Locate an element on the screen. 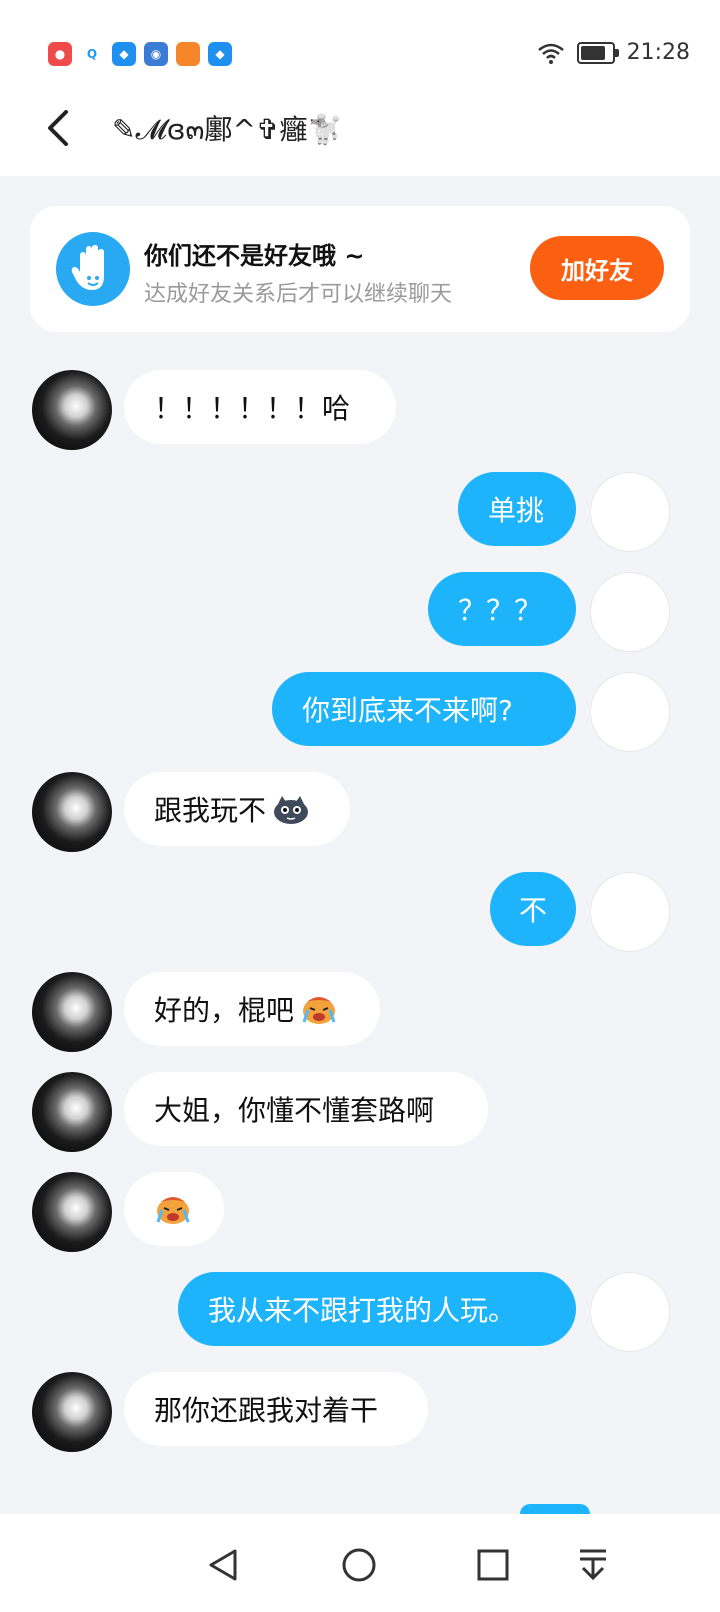  message-text: 不 is located at coordinates (532, 910).